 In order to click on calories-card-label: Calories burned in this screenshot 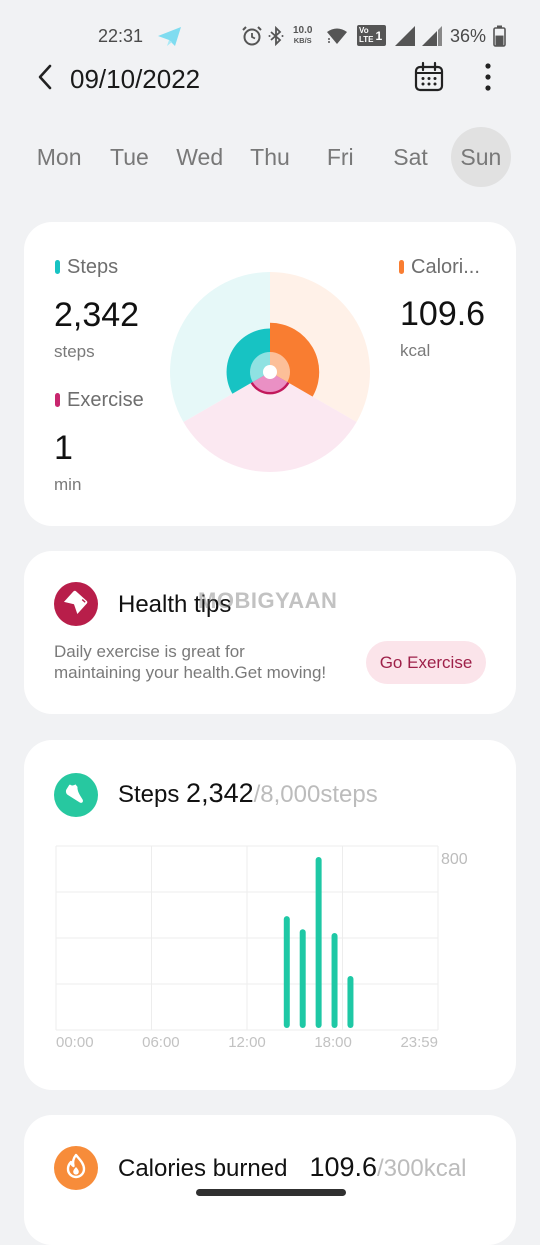, I will do `click(203, 1168)`.